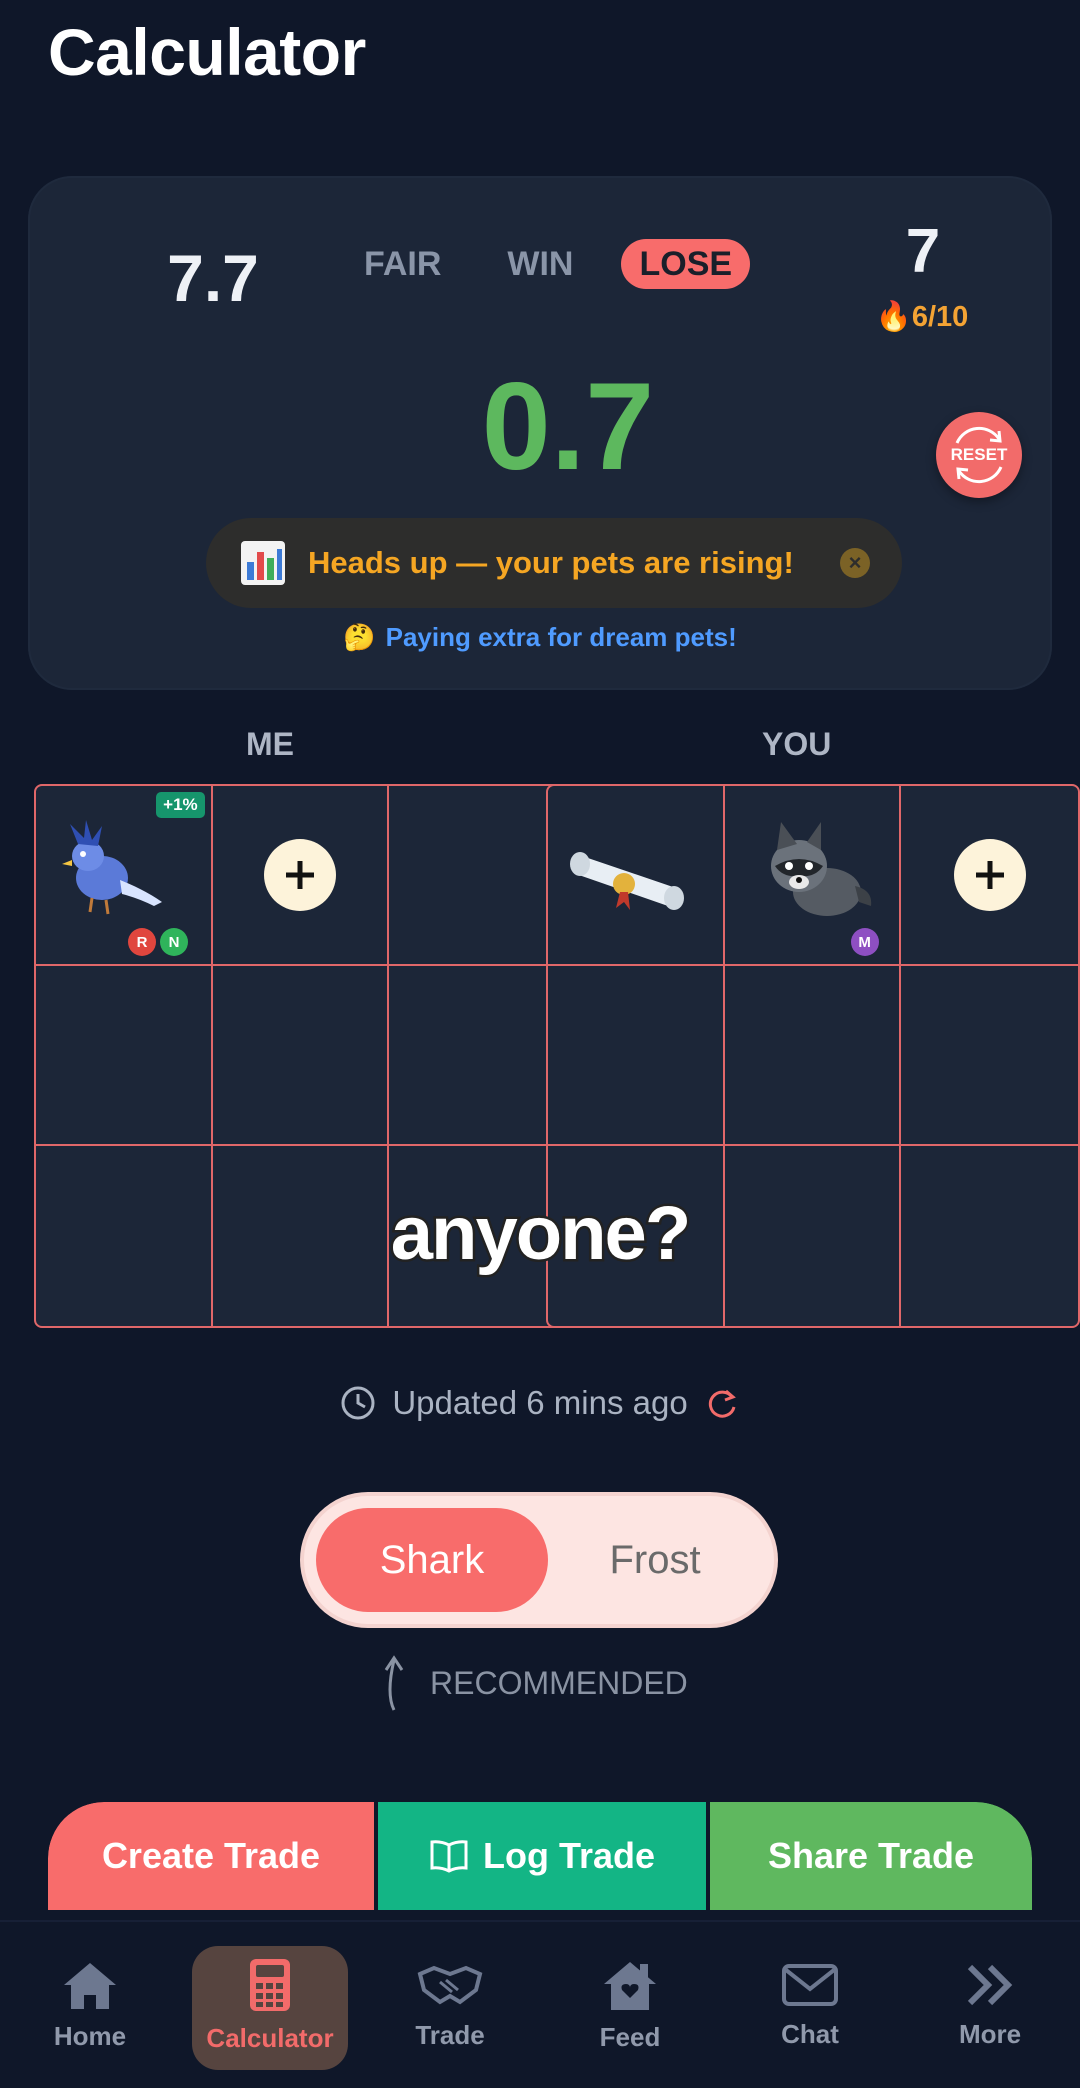  Describe the element at coordinates (90, 2035) in the screenshot. I see `nav-label-home: Home` at that location.